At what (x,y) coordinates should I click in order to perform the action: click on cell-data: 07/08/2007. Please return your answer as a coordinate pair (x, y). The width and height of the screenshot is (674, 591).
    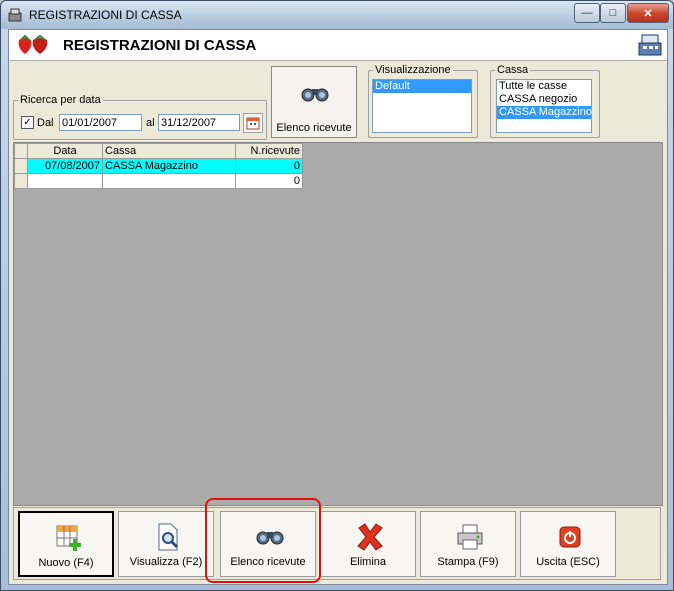
    Looking at the image, I should click on (65, 166).